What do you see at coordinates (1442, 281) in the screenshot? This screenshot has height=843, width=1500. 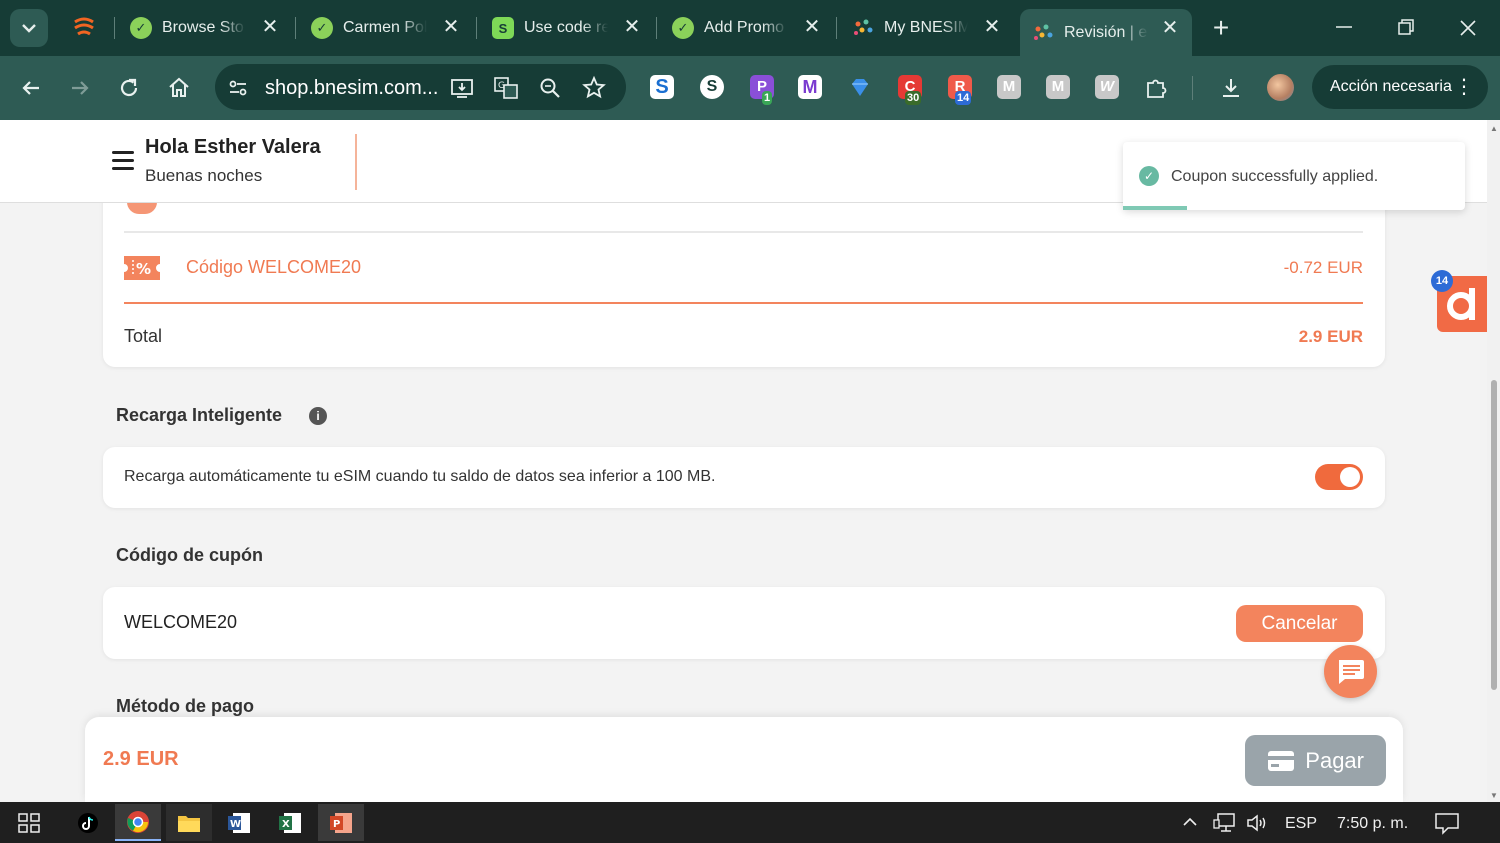 I see `side-widget-badge: 14` at bounding box center [1442, 281].